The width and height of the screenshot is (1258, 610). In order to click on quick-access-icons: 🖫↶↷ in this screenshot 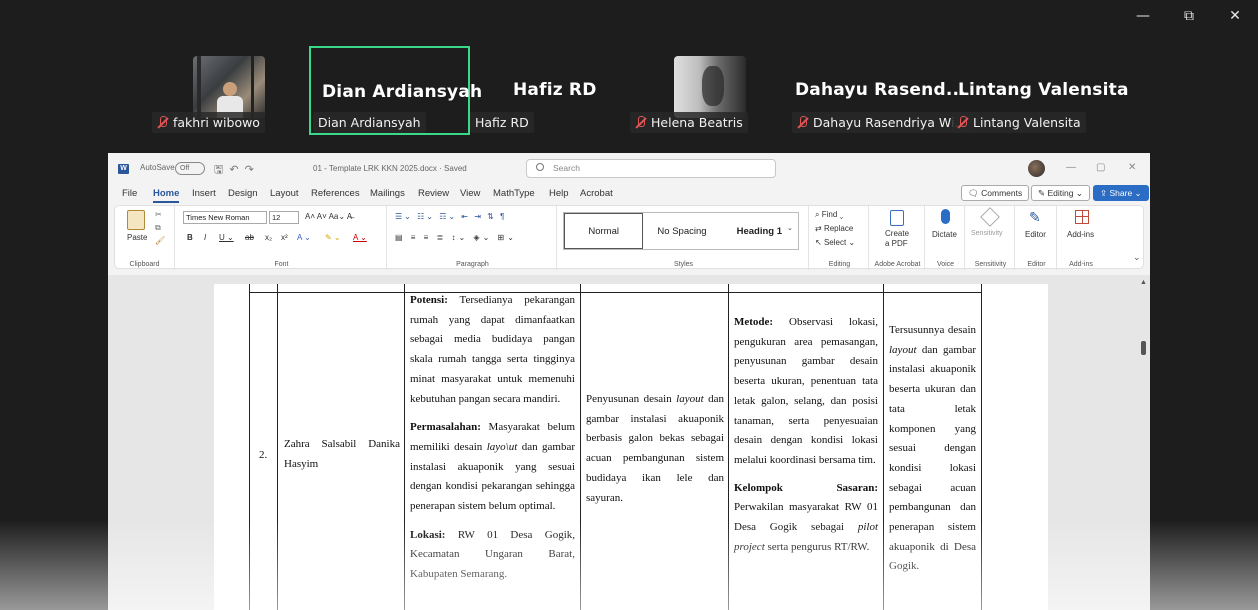, I will do `click(237, 170)`.